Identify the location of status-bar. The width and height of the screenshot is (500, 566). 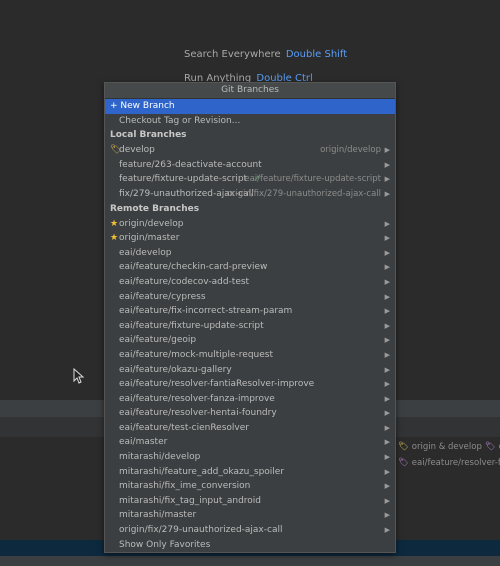
(250, 561).